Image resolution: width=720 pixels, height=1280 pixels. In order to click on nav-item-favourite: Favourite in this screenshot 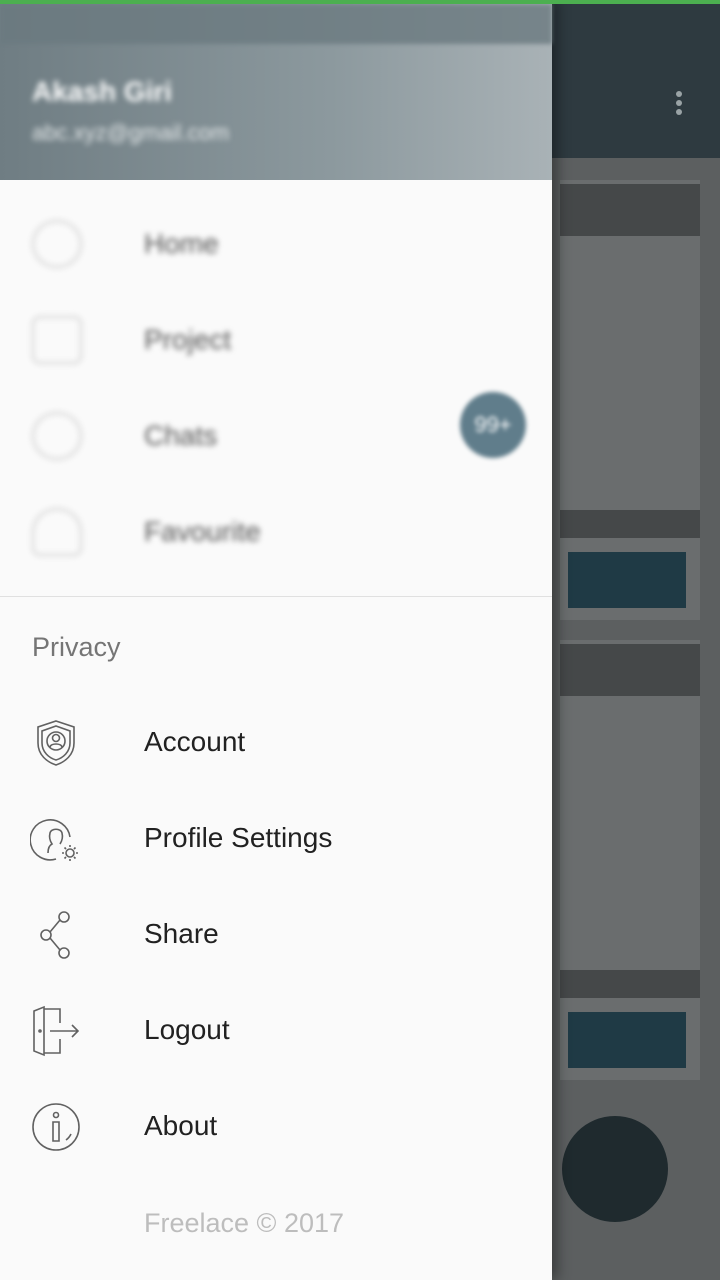, I will do `click(276, 532)`.